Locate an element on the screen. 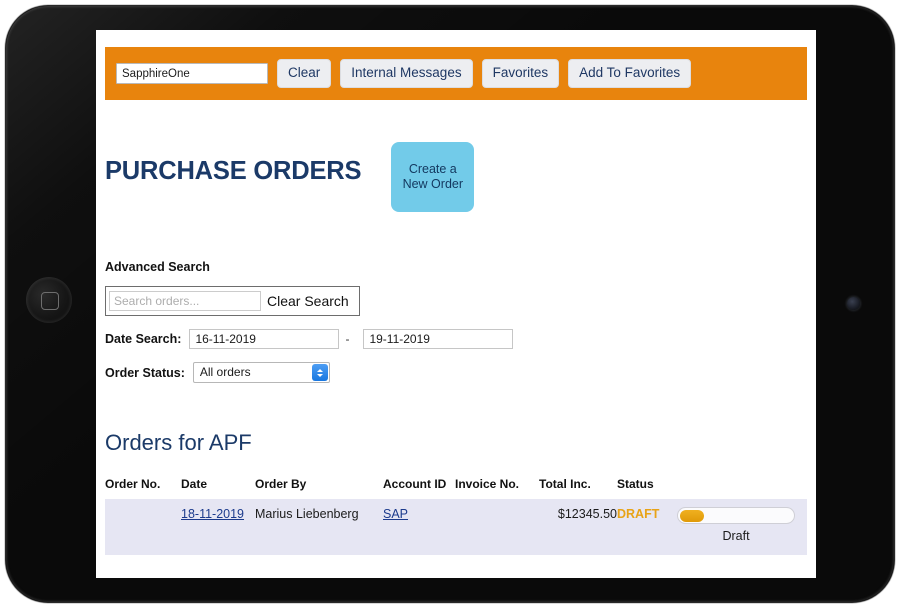 Image resolution: width=900 pixels, height=608 pixels. search-orders-input is located at coordinates (185, 301).